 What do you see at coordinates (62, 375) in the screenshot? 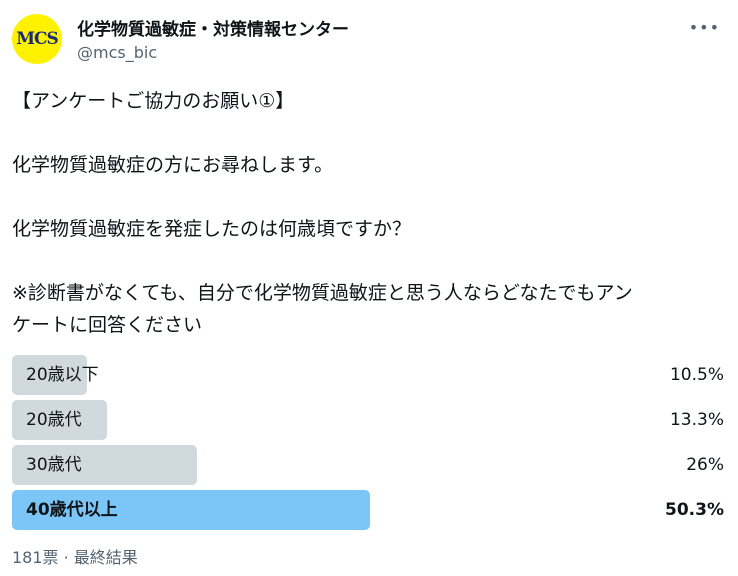
I see `poll-option-label: 20歳以下` at bounding box center [62, 375].